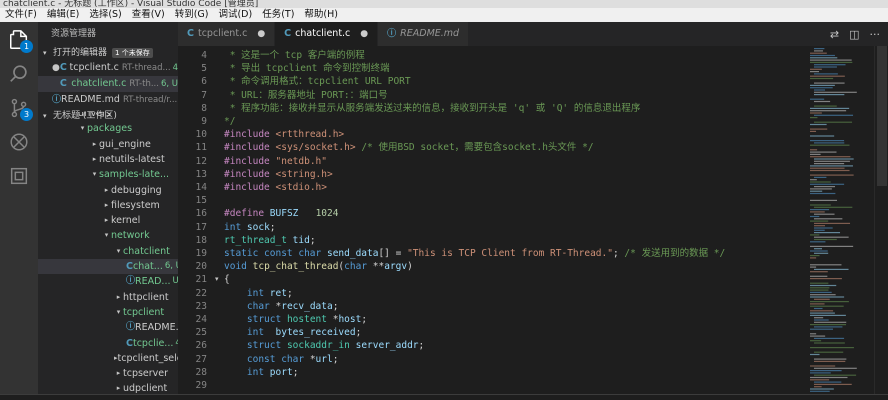 The image size is (888, 400). Describe the element at coordinates (533, 34) in the screenshot. I see `editor-tabs: Ctcpclient.c ● Cchatclient.c ● ⓘ README.md` at that location.